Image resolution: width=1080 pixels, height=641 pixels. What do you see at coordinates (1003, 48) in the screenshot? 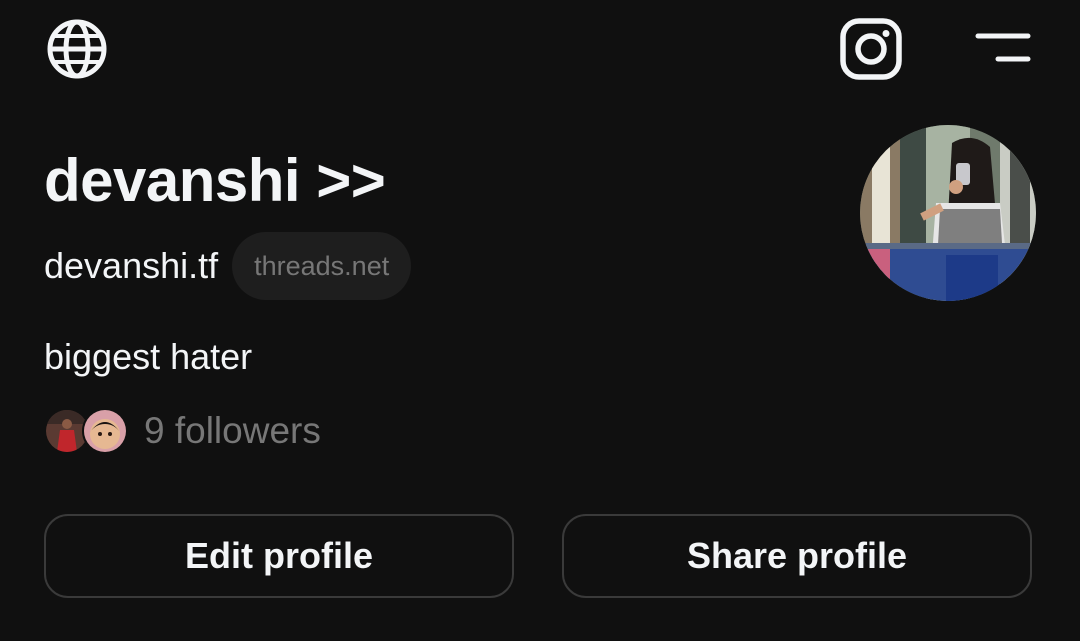
I see `menu-icon` at bounding box center [1003, 48].